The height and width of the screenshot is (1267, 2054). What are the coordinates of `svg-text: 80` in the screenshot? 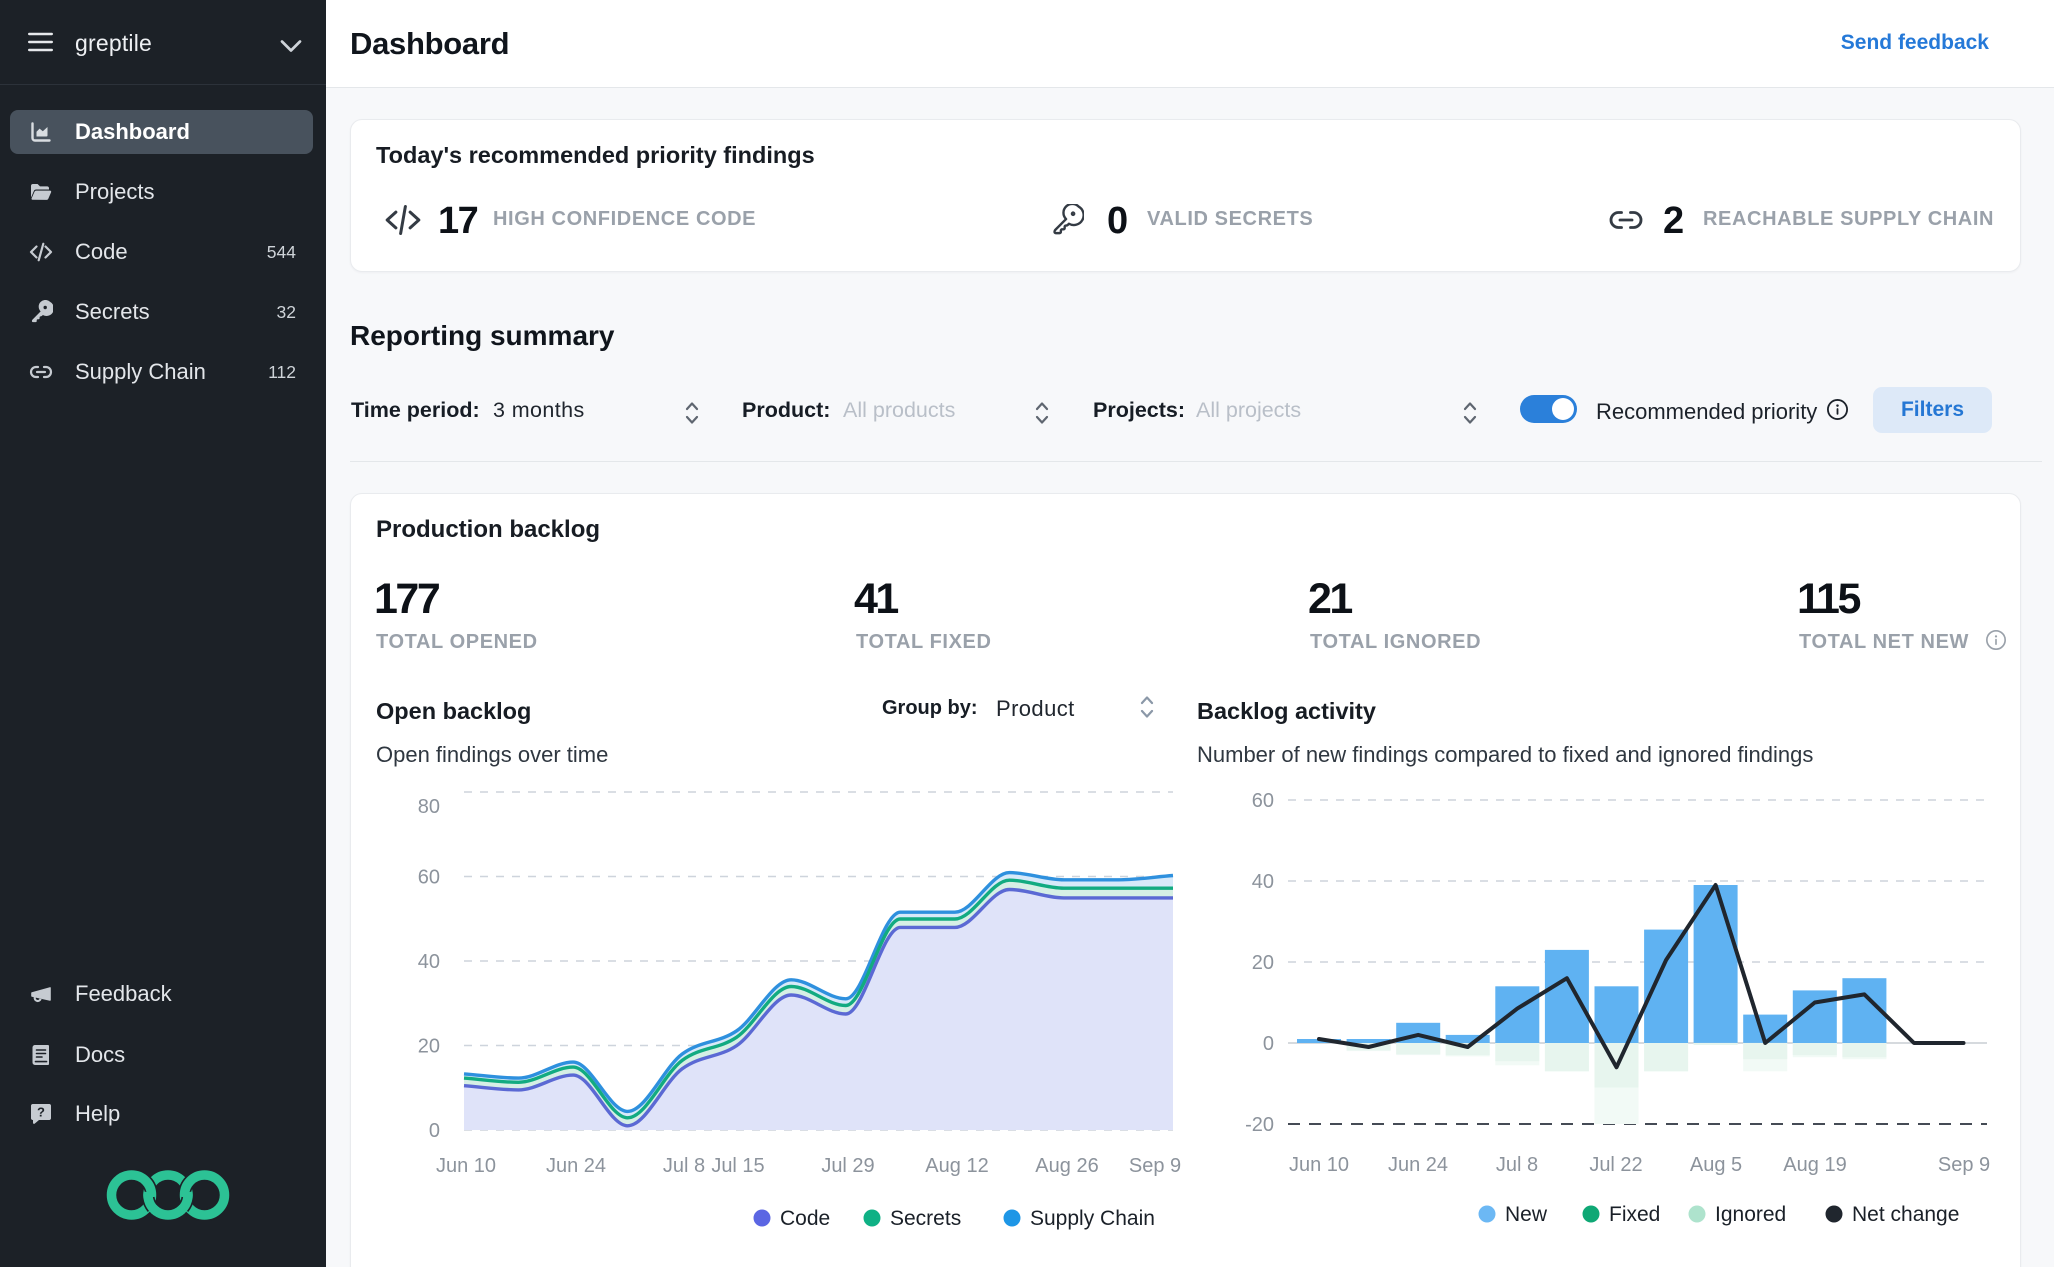 It's located at (429, 807).